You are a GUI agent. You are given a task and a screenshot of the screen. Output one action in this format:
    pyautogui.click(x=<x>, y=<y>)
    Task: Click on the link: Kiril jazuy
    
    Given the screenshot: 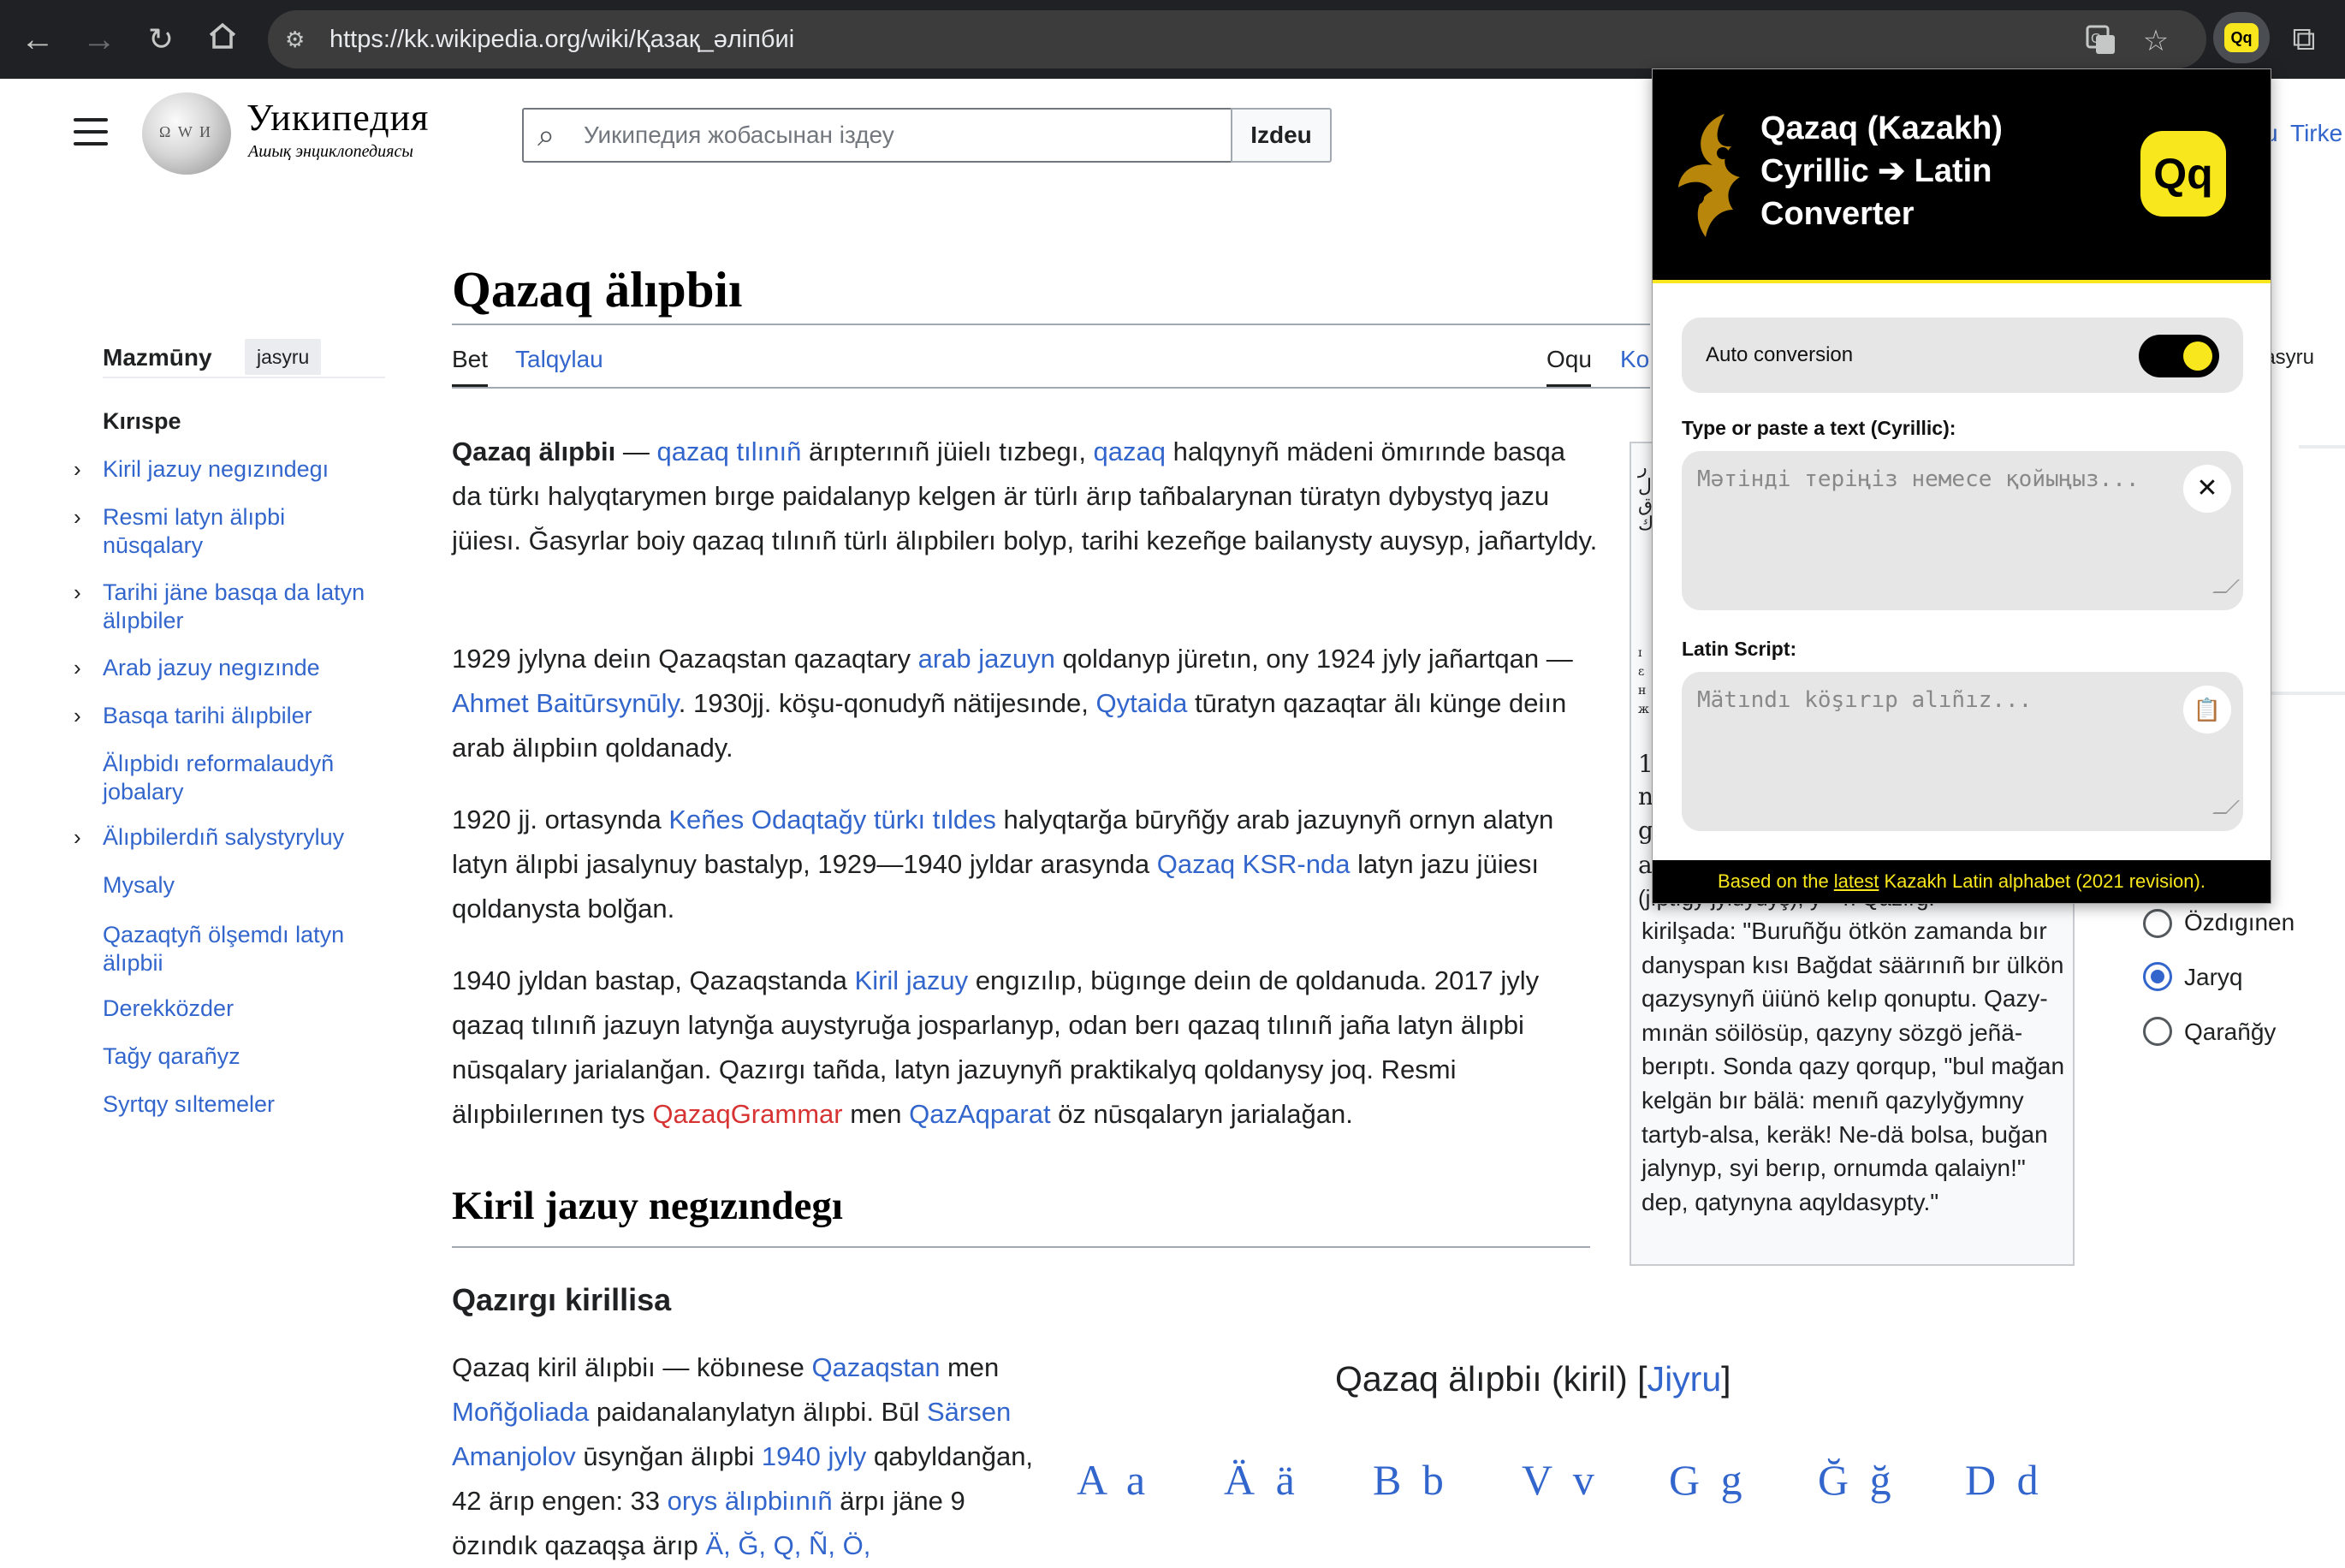 What is the action you would take?
    pyautogui.click(x=912, y=980)
    